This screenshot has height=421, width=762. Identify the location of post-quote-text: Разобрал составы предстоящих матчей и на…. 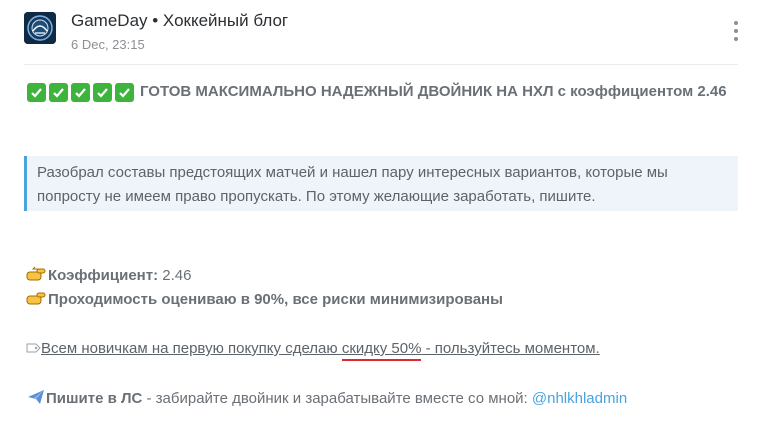
(352, 184).